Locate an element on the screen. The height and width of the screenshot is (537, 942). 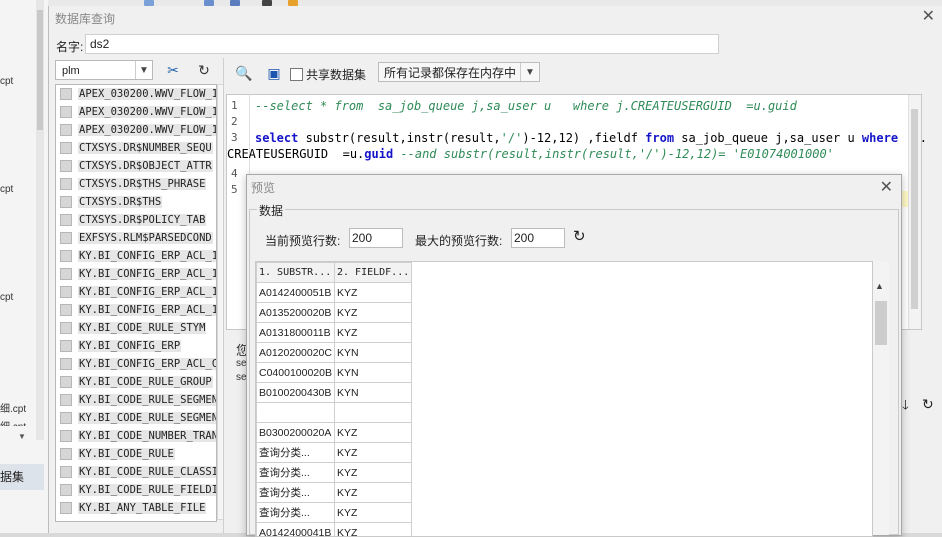
preview-icon: 🔍 is located at coordinates (244, 73).